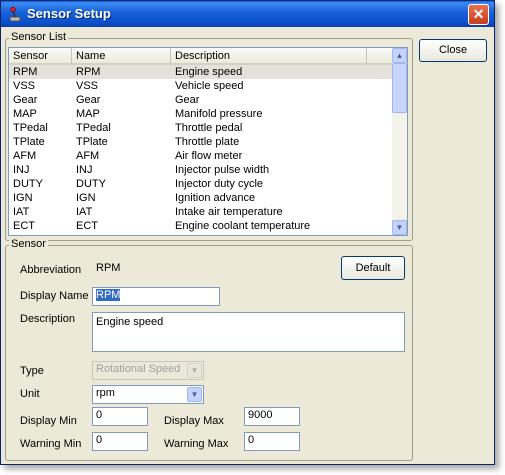 The height and width of the screenshot is (475, 505). Describe the element at coordinates (105, 393) in the screenshot. I see `unit-value: rpm` at that location.